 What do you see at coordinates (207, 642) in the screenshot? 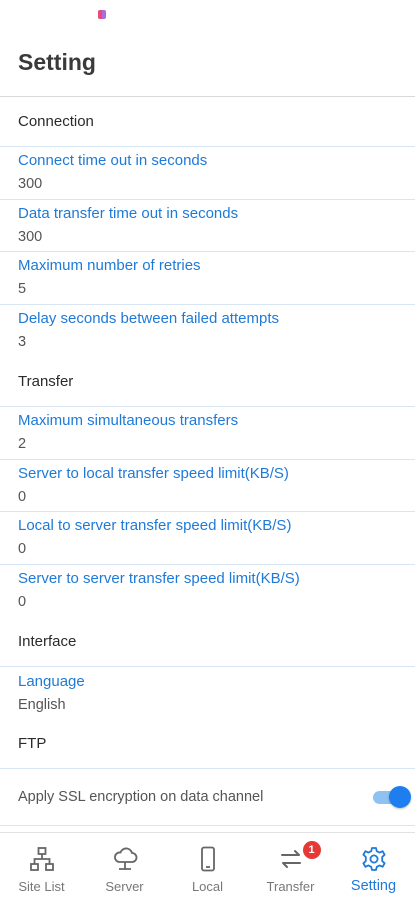
I see `section-header-interface: Interface` at bounding box center [207, 642].